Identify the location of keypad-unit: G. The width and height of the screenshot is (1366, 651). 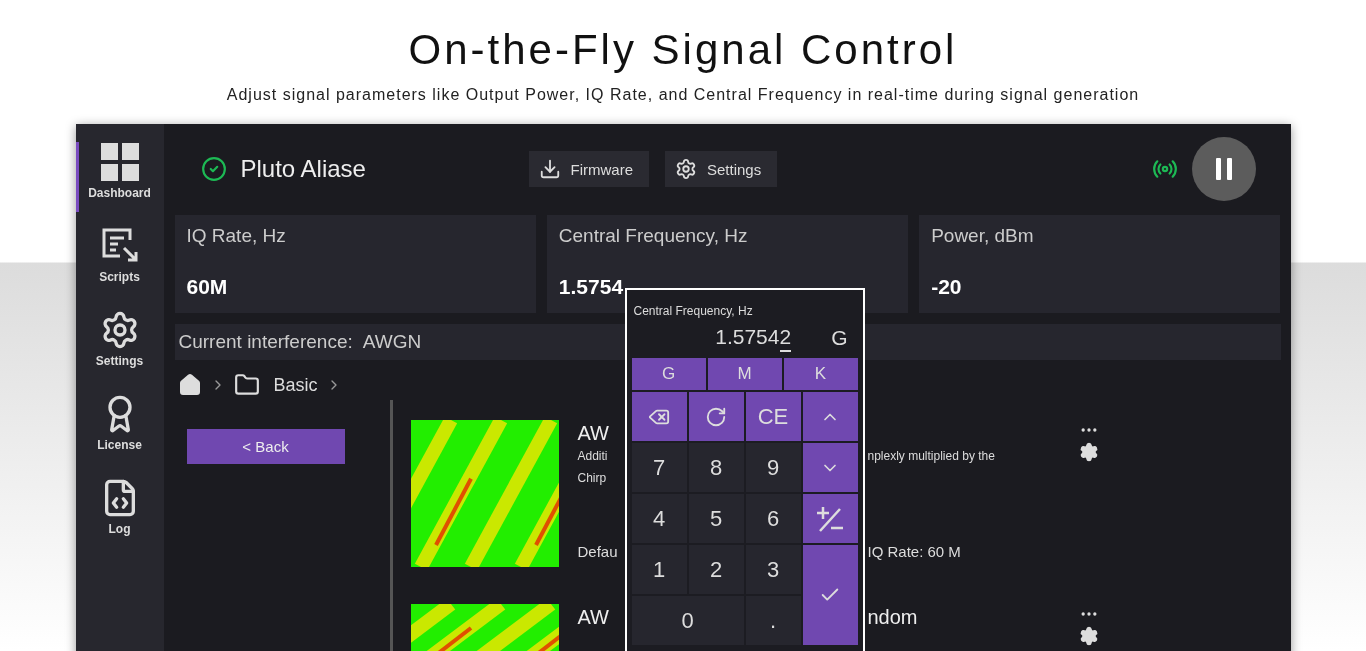
(839, 338).